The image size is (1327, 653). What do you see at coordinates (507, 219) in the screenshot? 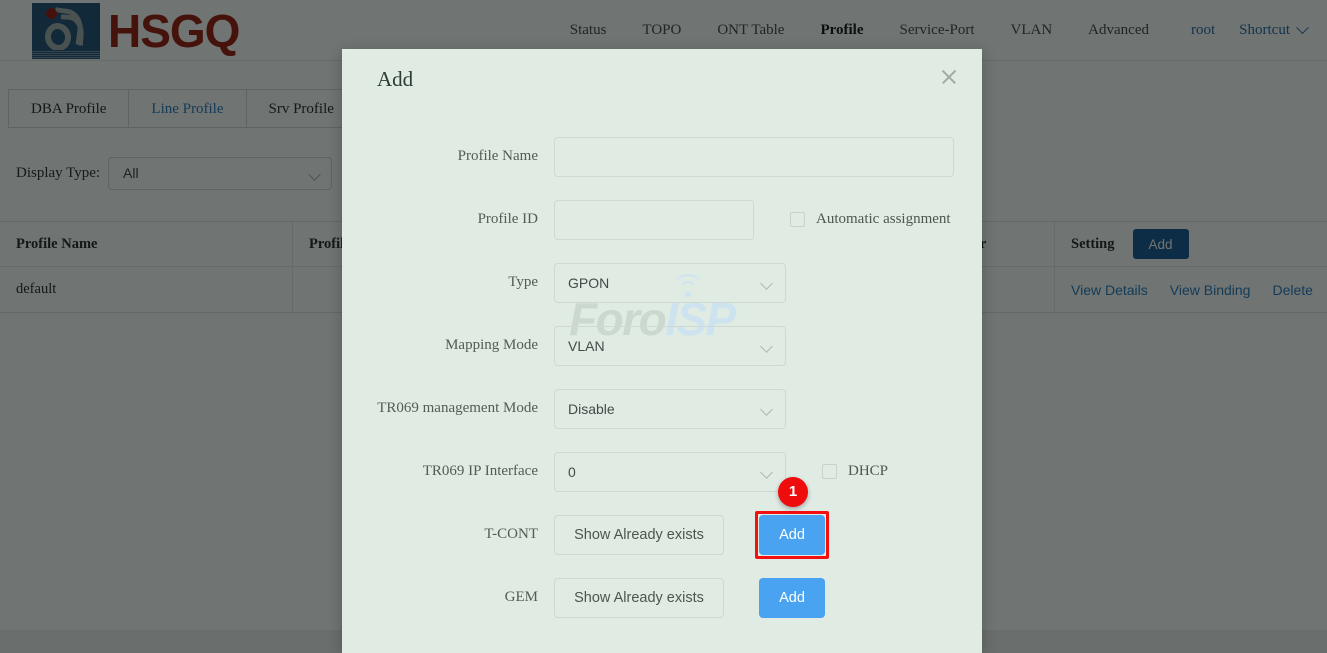
I see `label-profile-id: Profile ID` at bounding box center [507, 219].